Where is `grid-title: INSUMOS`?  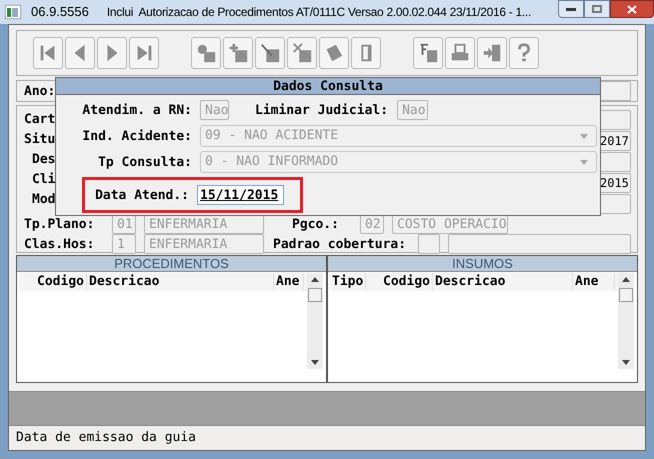
grid-title: INSUMOS is located at coordinates (482, 264).